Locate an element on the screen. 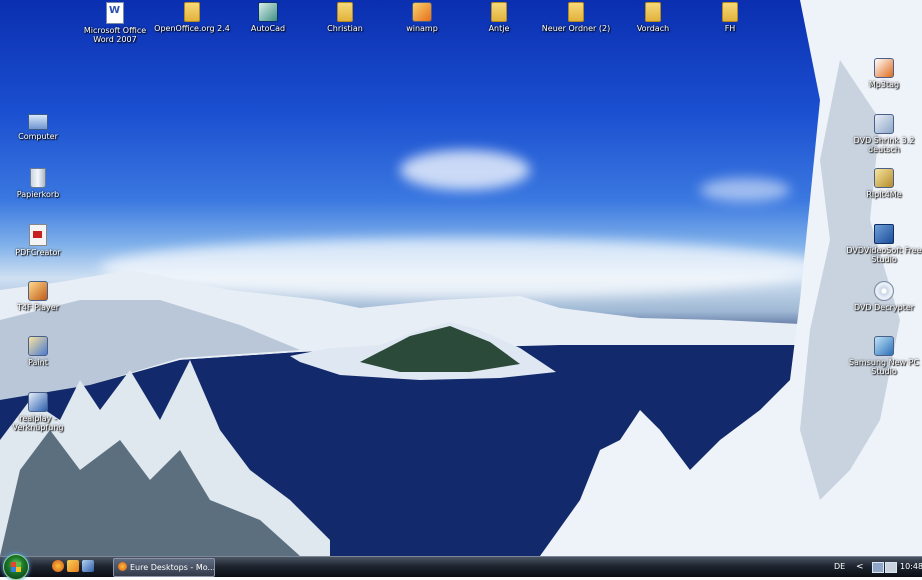 This screenshot has width=922, height=580. show-desktop-icon is located at coordinates (88, 566).